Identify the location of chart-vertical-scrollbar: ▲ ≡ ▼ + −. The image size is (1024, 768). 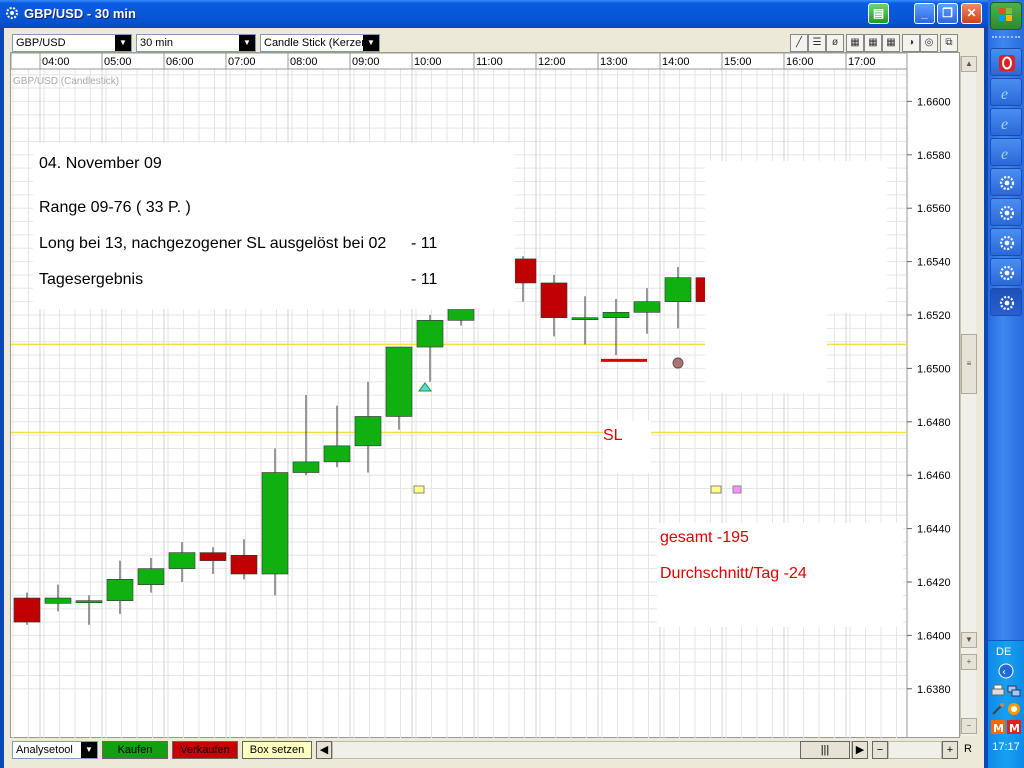
(968, 396).